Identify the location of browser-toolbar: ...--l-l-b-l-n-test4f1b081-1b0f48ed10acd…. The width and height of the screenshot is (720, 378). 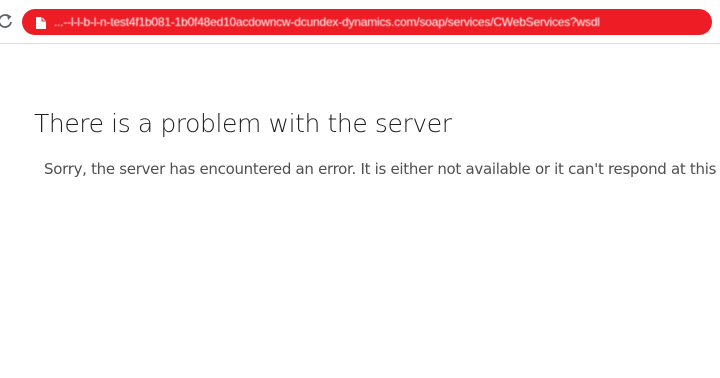
(360, 22).